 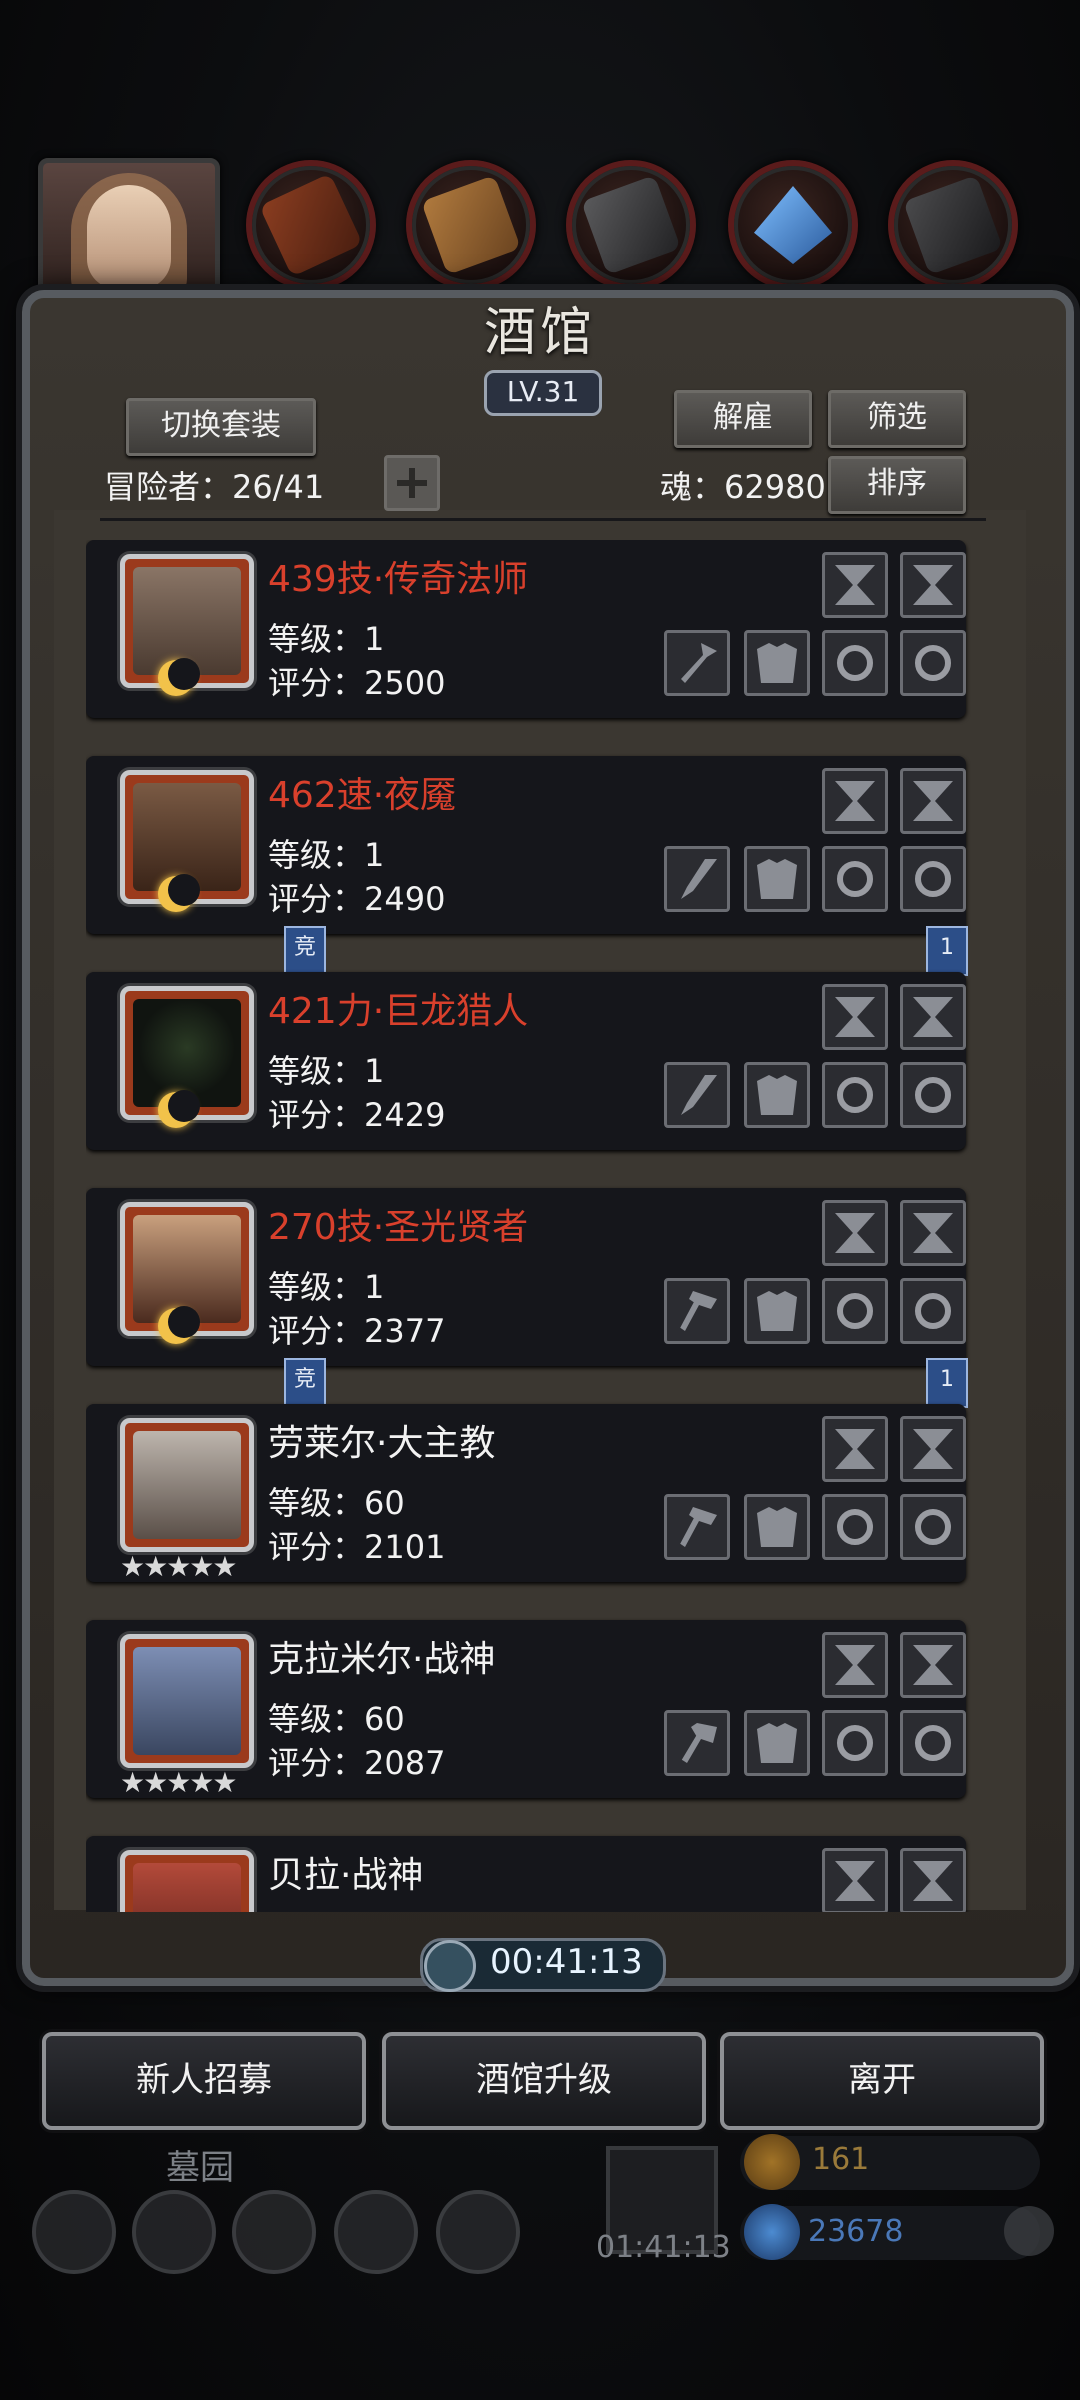 What do you see at coordinates (953, 225) in the screenshot?
I see `steel-resource-icon` at bounding box center [953, 225].